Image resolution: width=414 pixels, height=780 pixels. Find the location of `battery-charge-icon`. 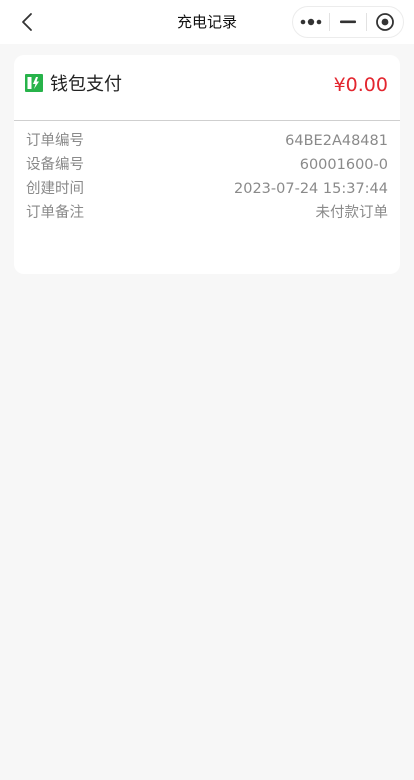

battery-charge-icon is located at coordinates (34, 83).